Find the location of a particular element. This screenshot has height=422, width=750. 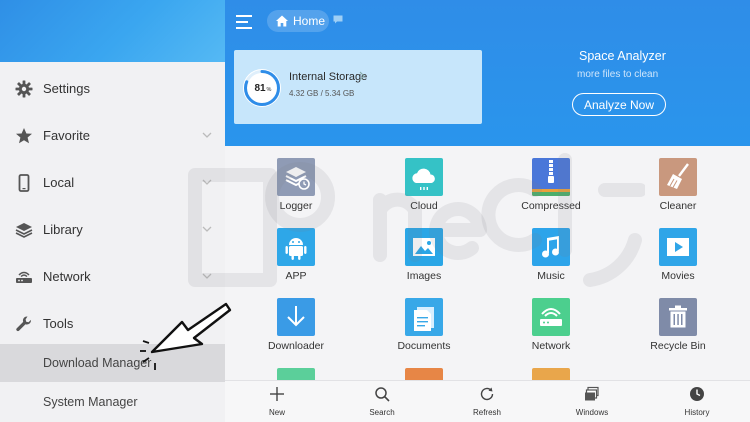

chevron-right-icon is located at coordinates (362, 76).